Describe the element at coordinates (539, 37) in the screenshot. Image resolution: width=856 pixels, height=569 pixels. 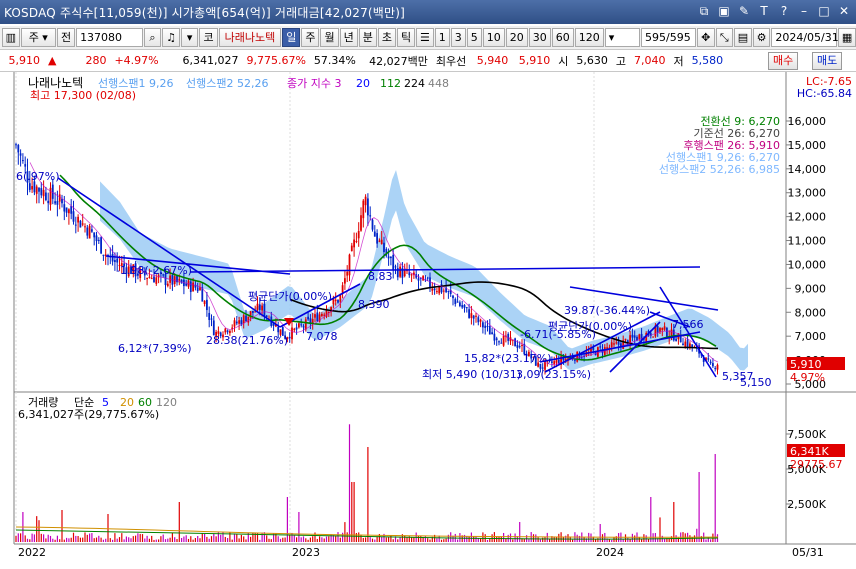
I see `interval-tab: 30` at that location.